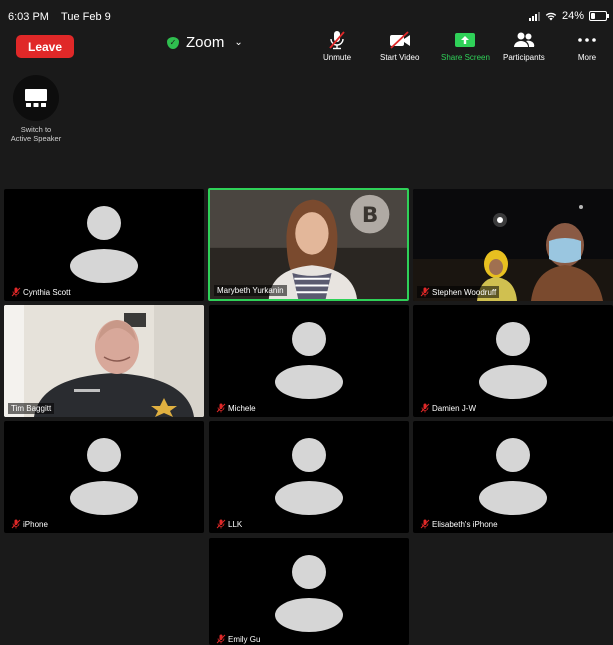 The height and width of the screenshot is (645, 613). I want to click on share-screen-button: Share Screen, so click(465, 46).